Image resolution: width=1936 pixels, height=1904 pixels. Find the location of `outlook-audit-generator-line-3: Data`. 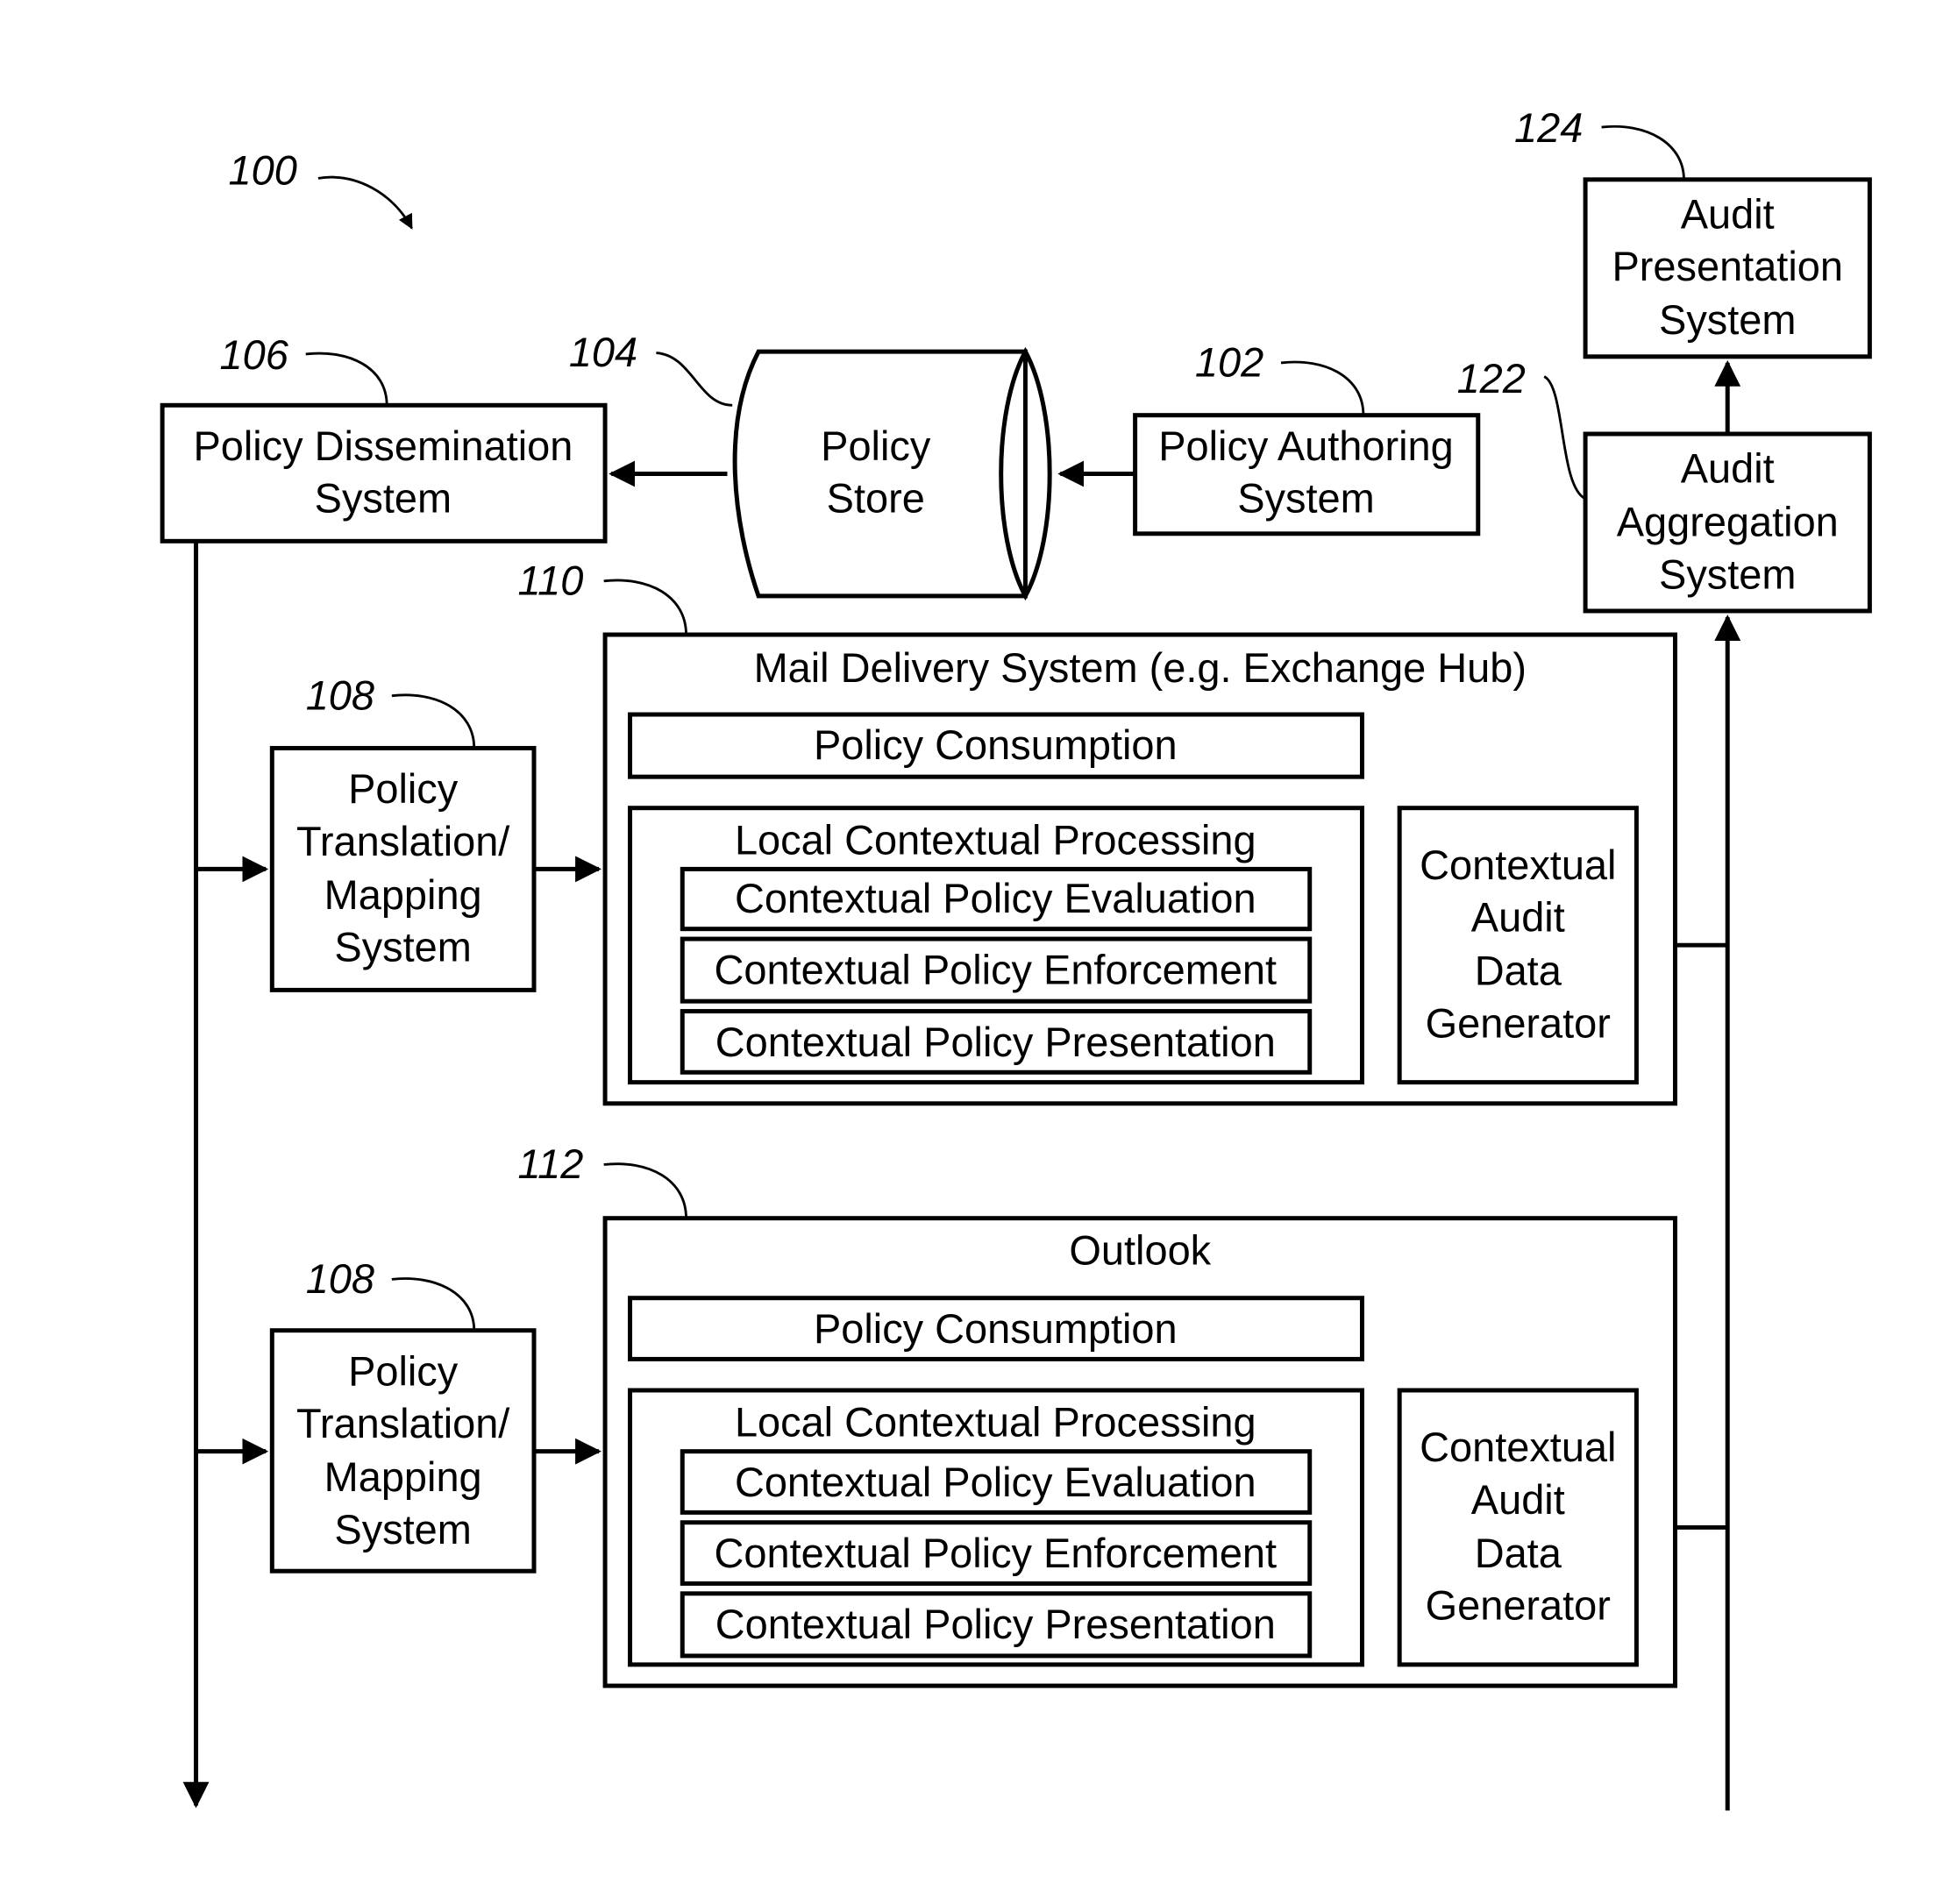

outlook-audit-generator-line-3: Data is located at coordinates (1518, 1553).